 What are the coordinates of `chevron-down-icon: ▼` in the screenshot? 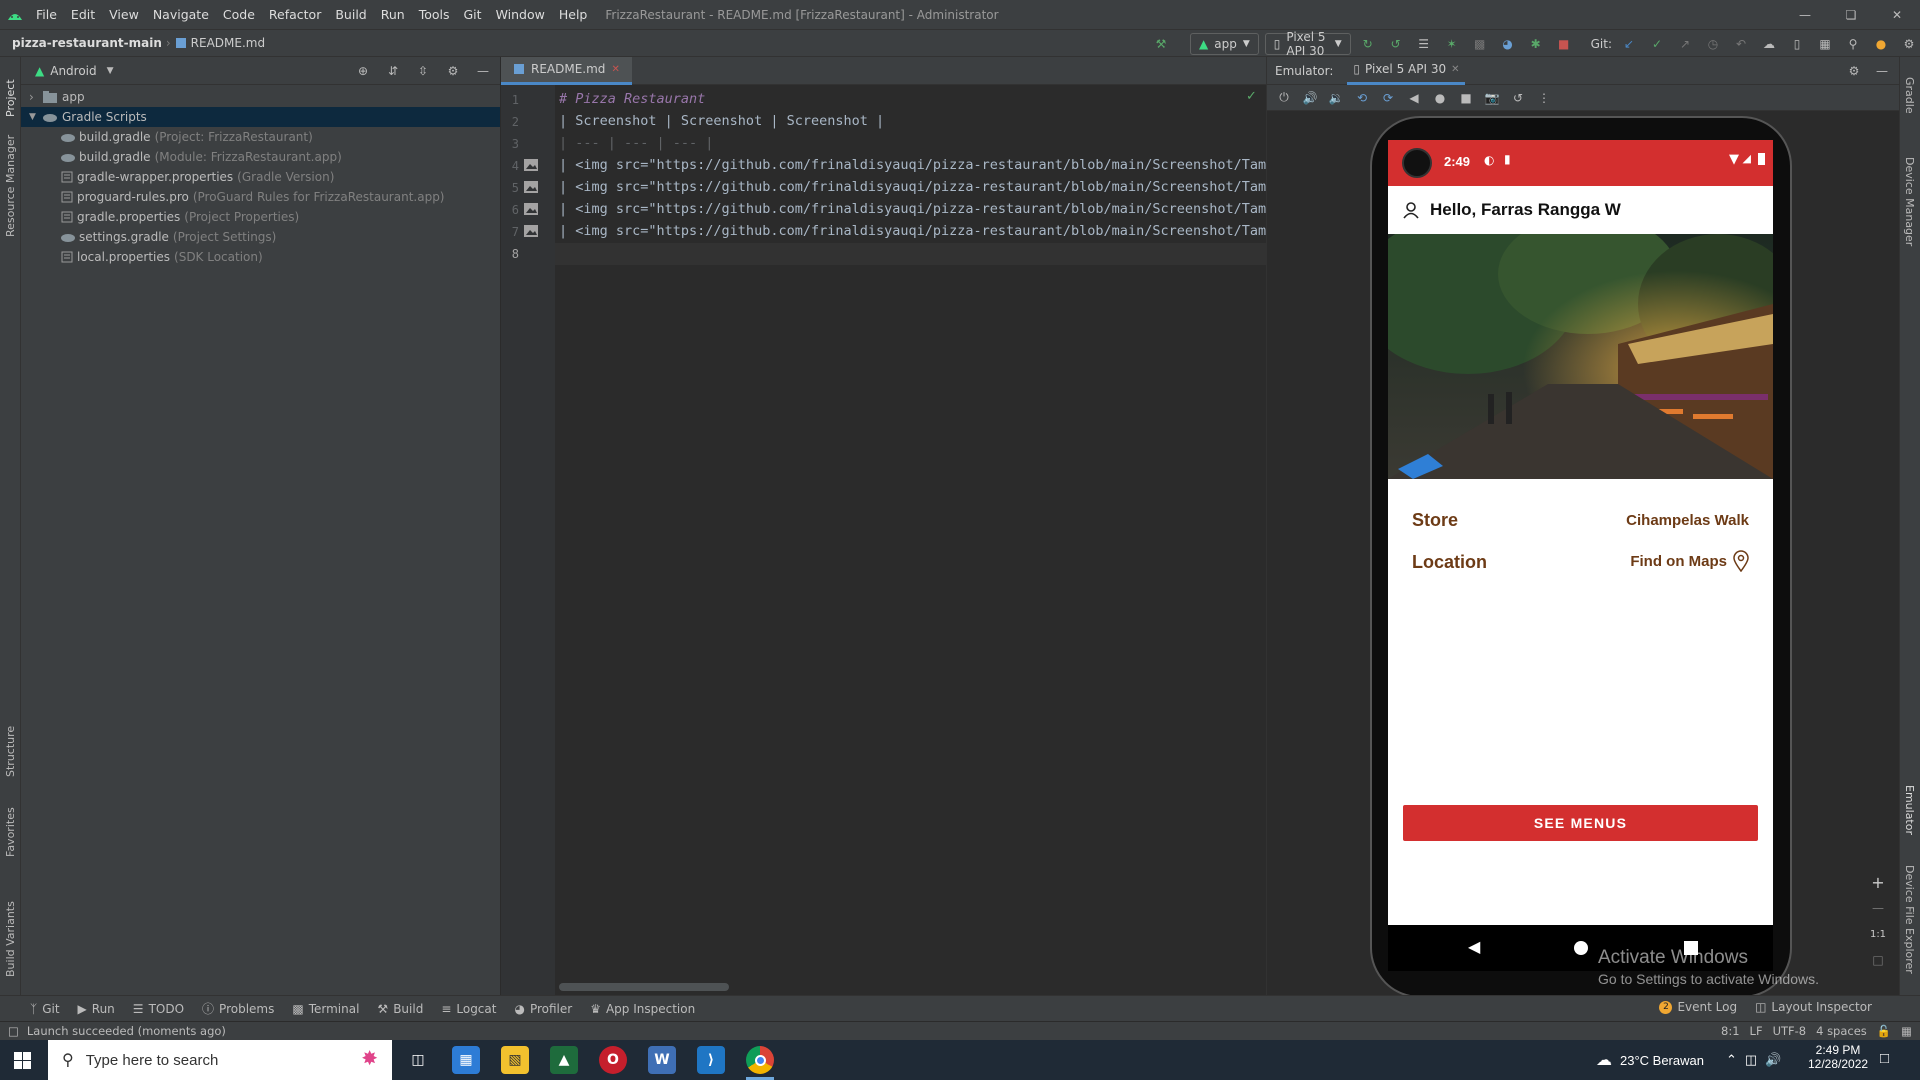 It's located at (110, 71).